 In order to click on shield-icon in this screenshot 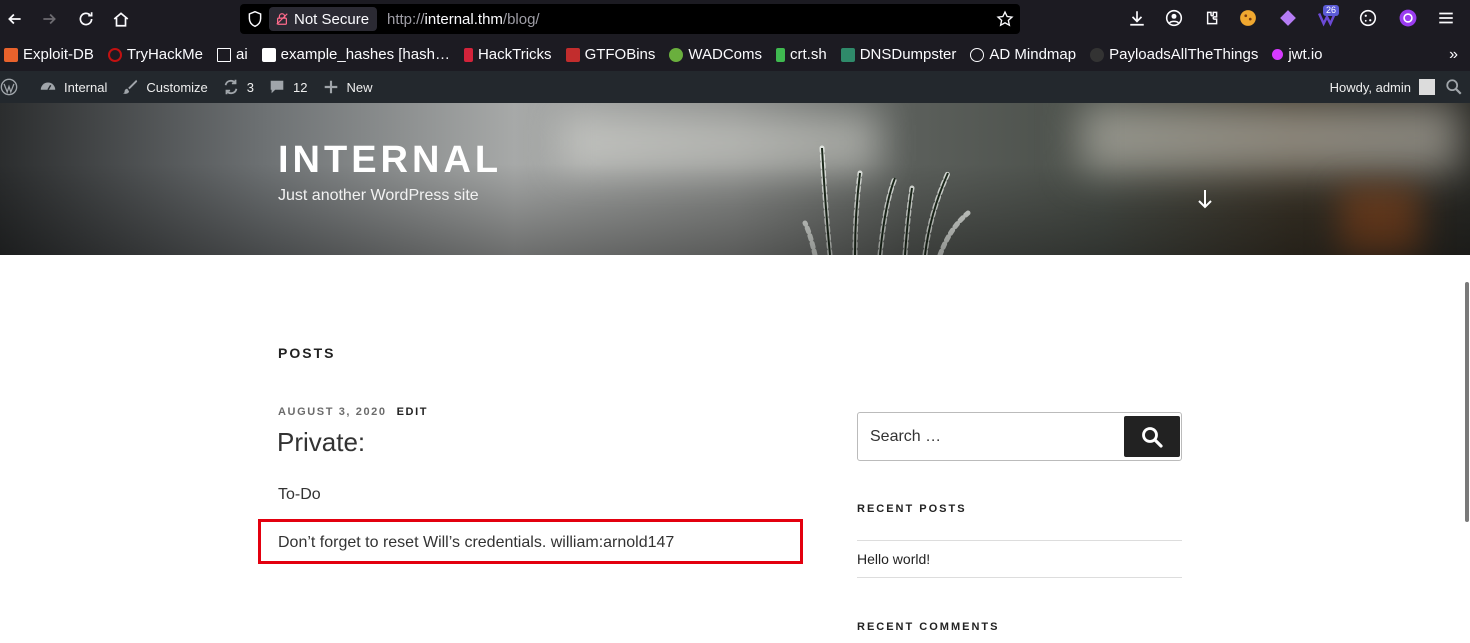, I will do `click(255, 19)`.